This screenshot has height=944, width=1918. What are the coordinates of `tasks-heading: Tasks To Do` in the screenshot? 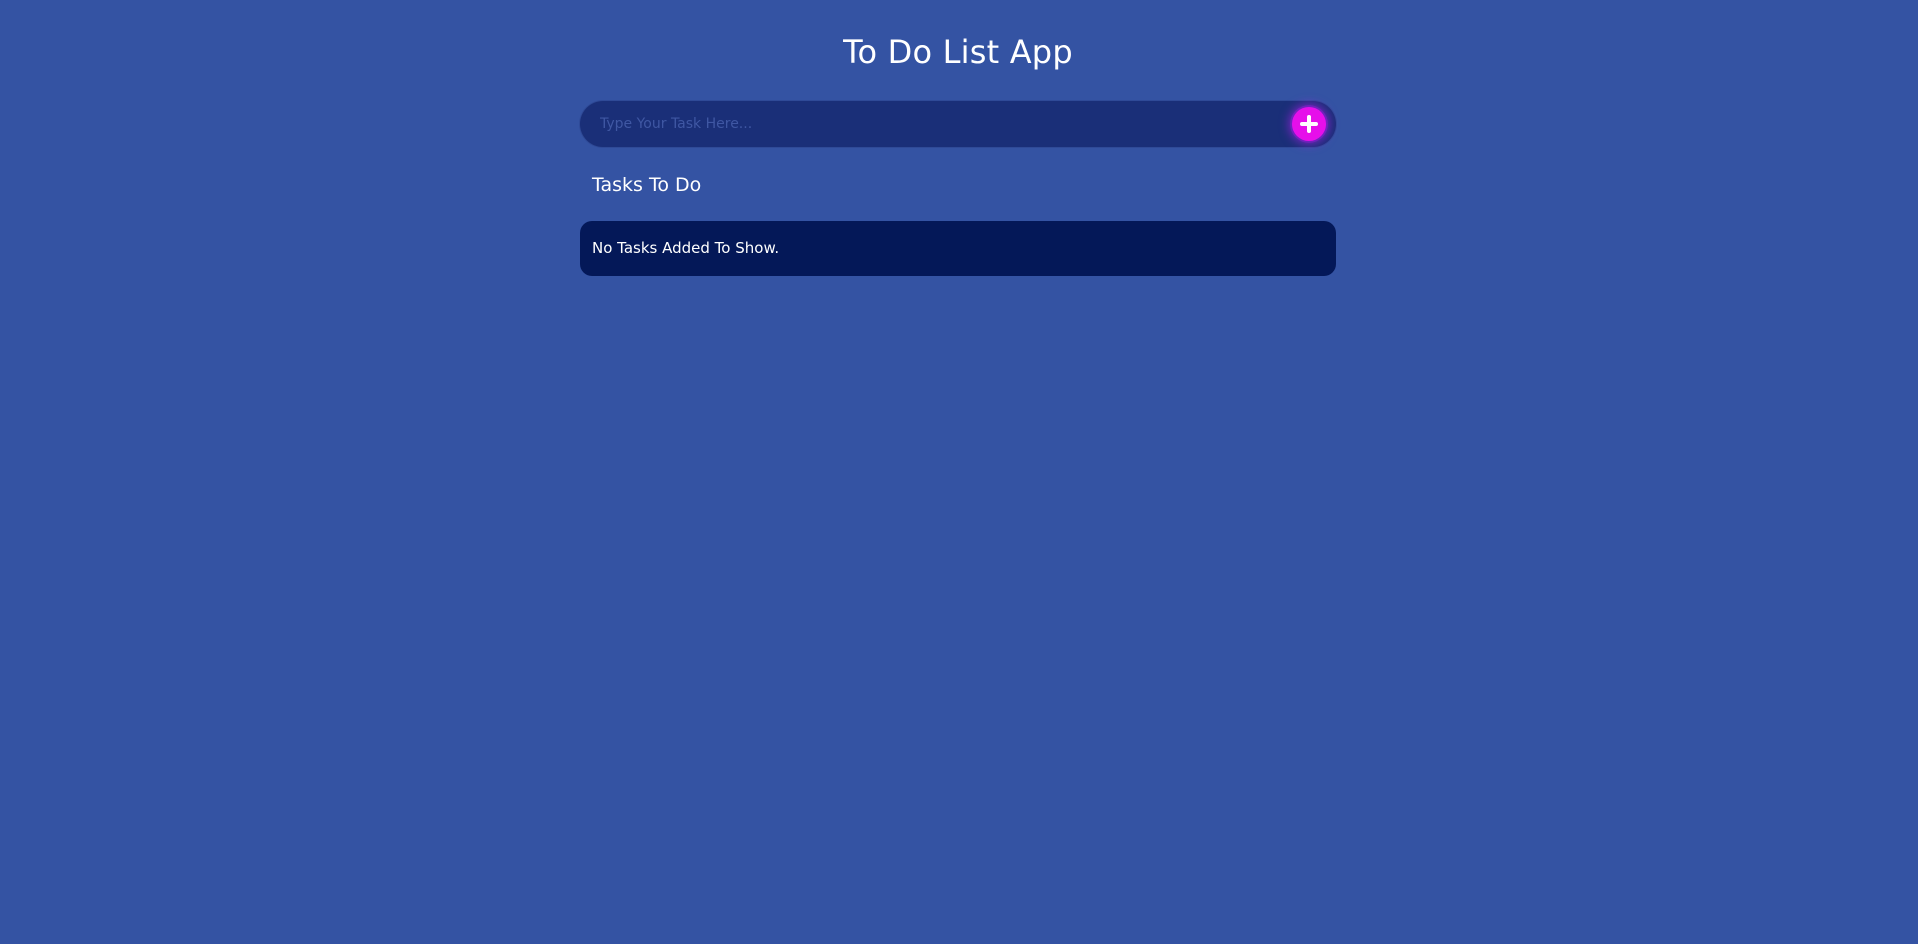 It's located at (647, 185).